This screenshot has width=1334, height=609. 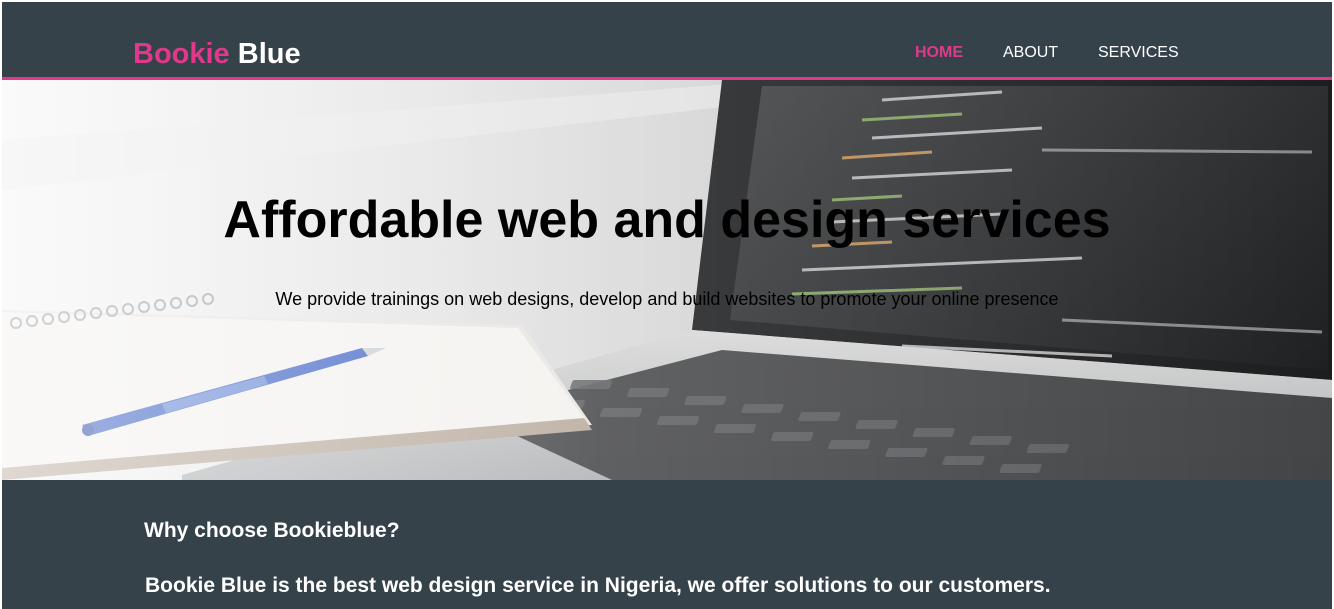 I want to click on brand-second: Blue, so click(x=269, y=54).